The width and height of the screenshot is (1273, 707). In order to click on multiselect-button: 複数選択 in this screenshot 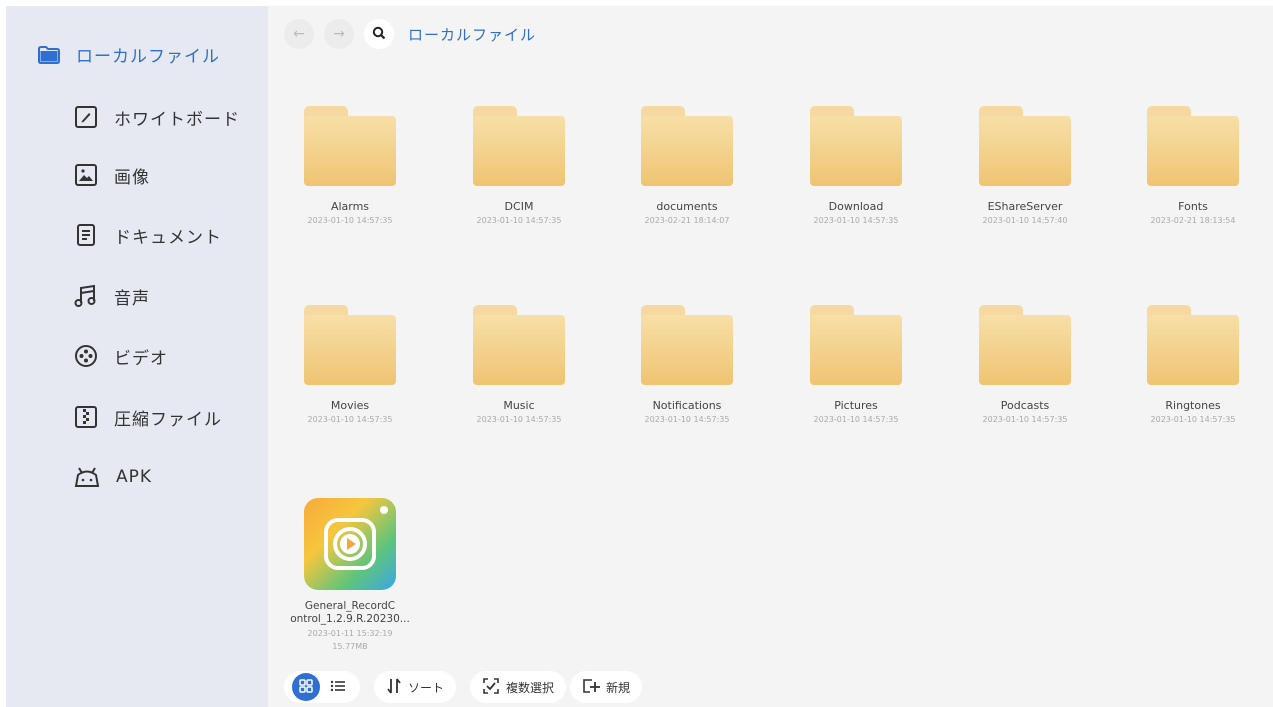, I will do `click(518, 687)`.